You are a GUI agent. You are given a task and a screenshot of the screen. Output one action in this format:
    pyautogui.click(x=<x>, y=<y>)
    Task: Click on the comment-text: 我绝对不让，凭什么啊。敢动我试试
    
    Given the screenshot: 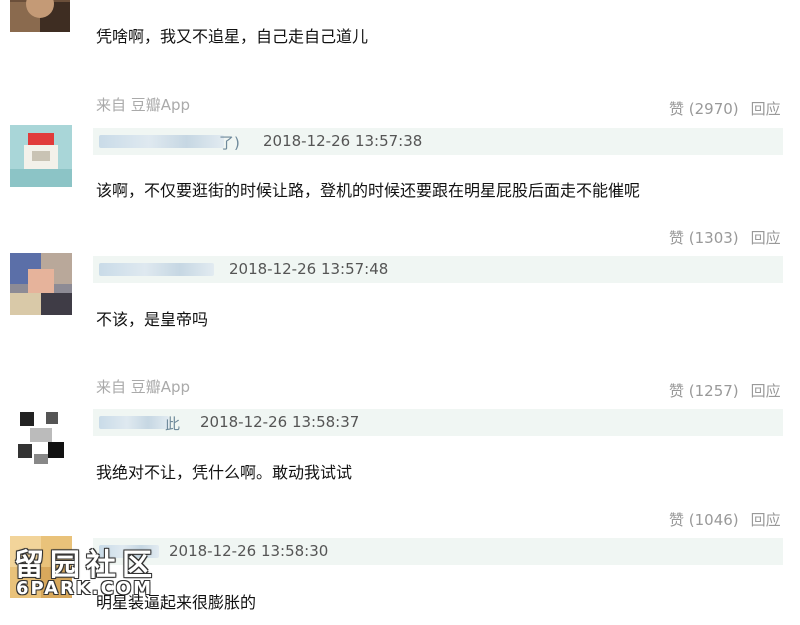 What is the action you would take?
    pyautogui.click(x=224, y=472)
    